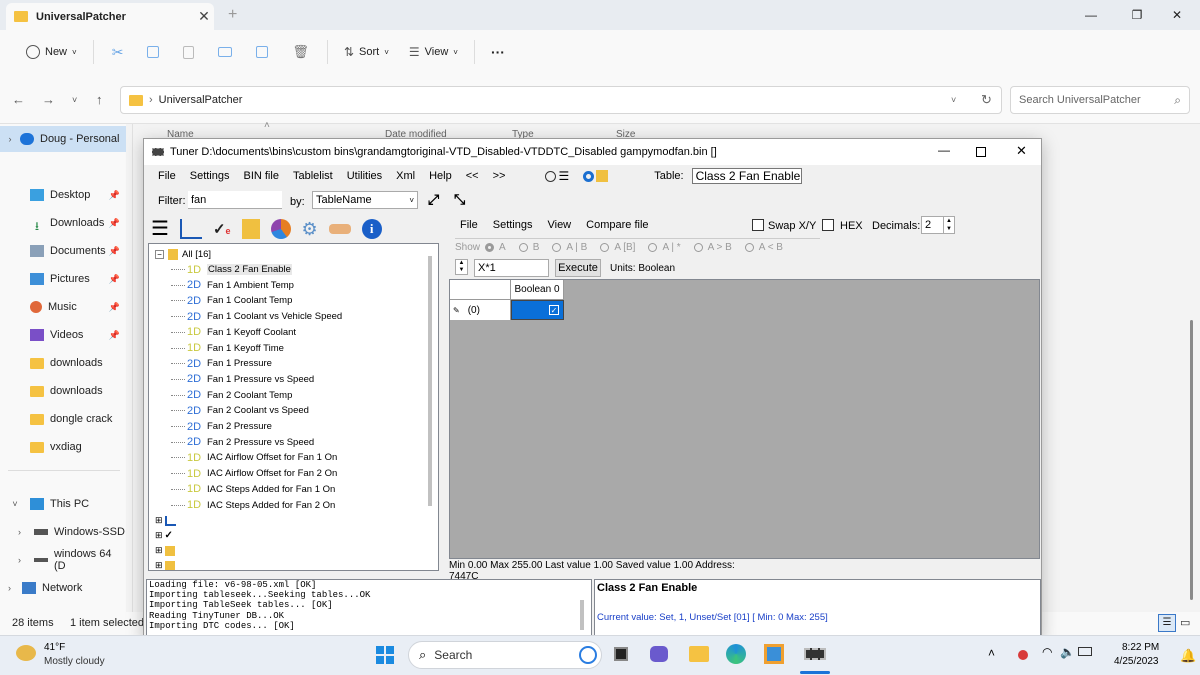  I want to click on close-tab-icon: ✕, so click(204, 16).